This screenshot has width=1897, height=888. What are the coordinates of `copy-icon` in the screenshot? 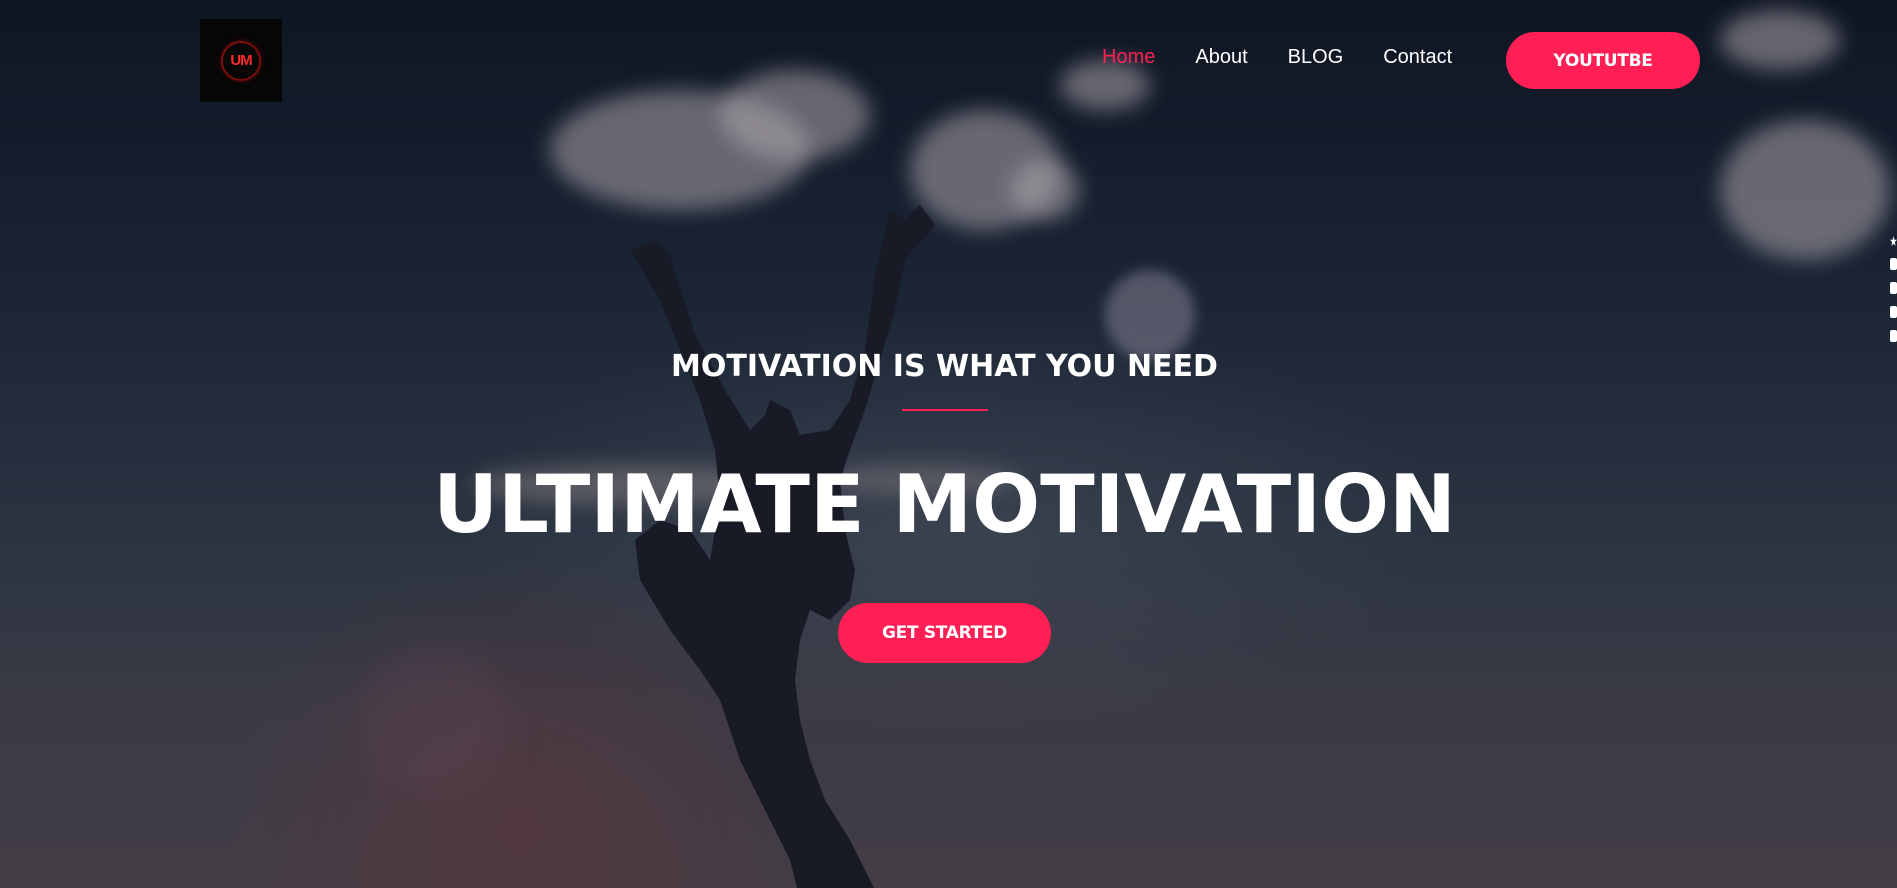 It's located at (1893, 312).